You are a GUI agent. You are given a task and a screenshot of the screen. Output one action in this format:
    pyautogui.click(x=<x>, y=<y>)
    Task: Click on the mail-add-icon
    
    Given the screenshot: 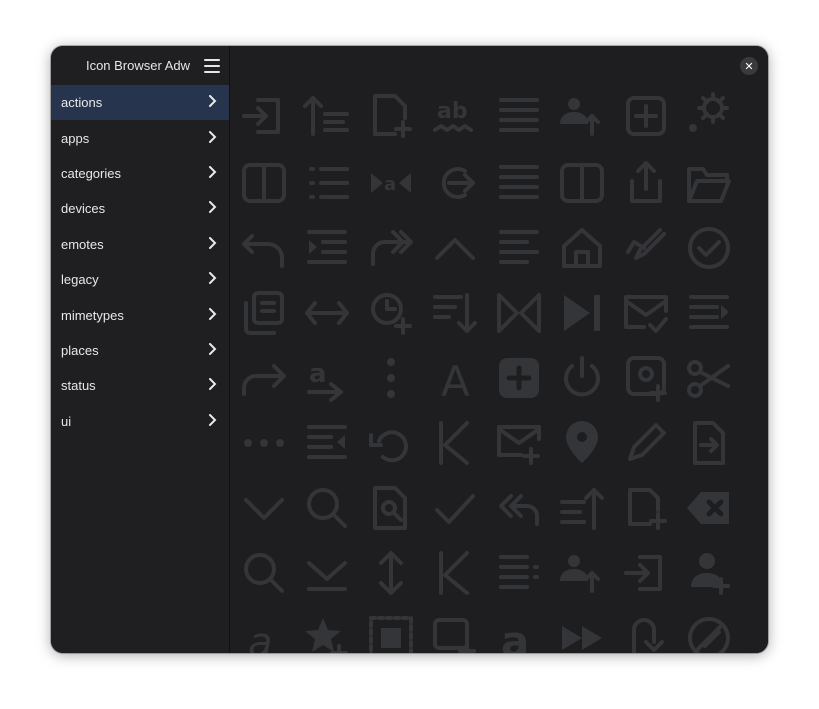 What is the action you would take?
    pyautogui.click(x=646, y=378)
    